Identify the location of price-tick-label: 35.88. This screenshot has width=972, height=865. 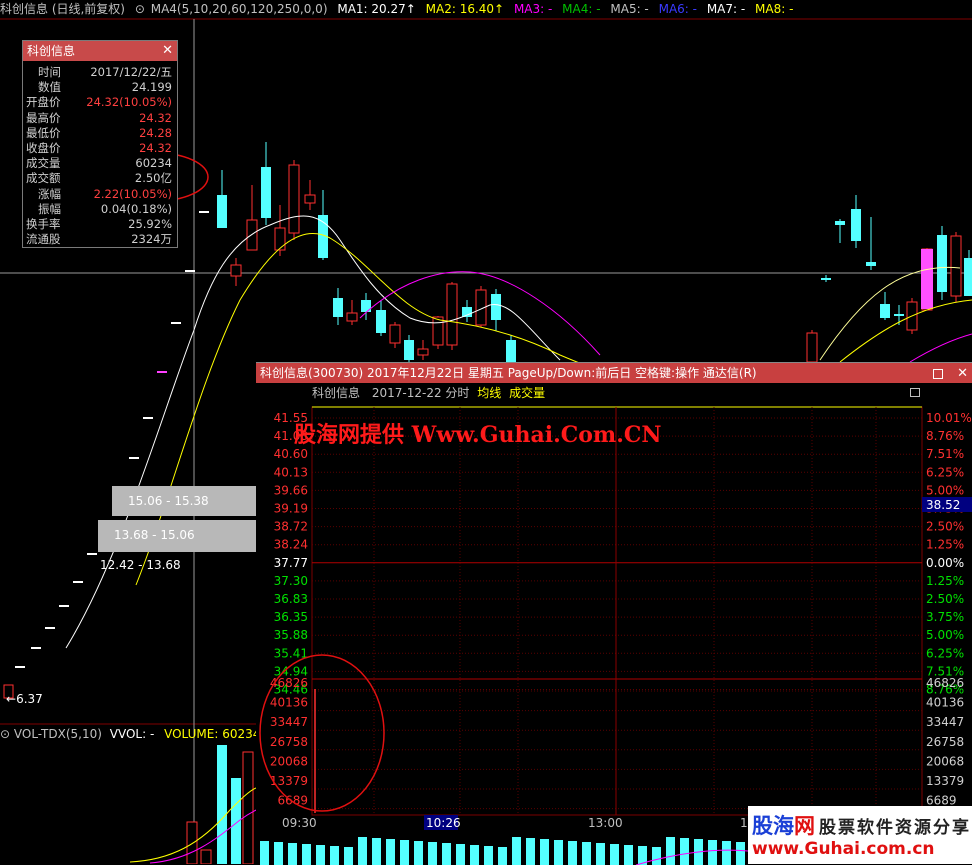
(291, 635).